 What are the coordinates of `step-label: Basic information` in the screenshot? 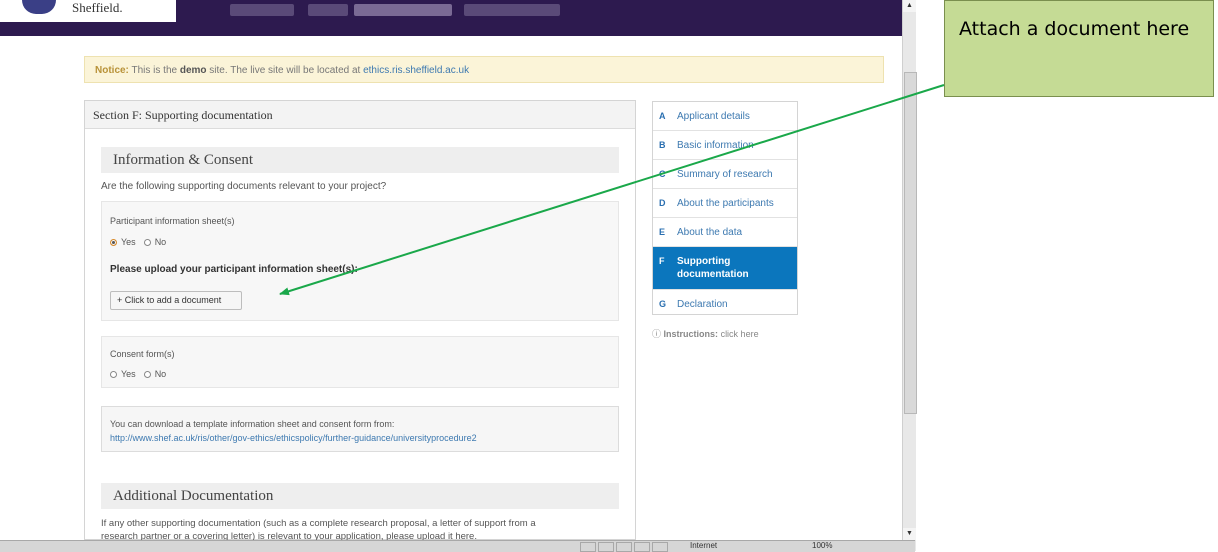 It's located at (715, 145).